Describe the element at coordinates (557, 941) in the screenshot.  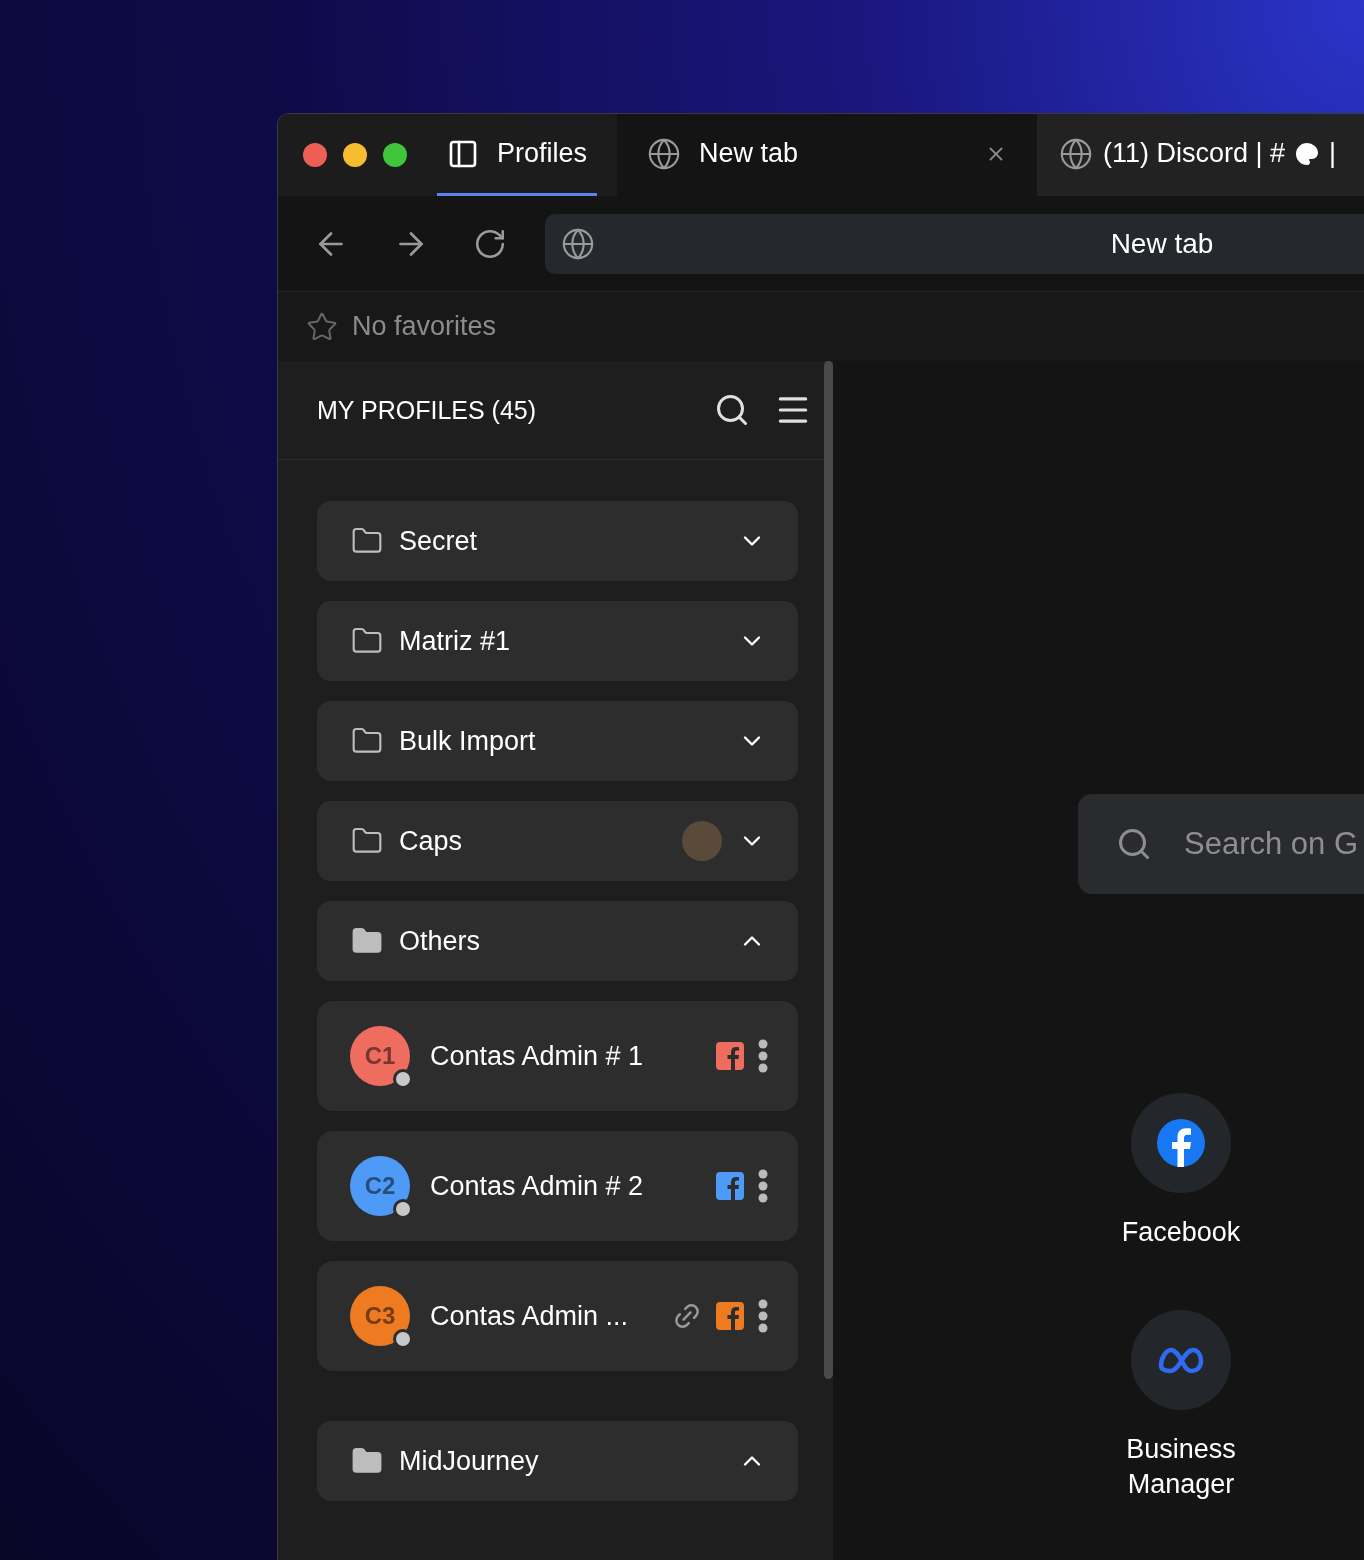
I see `folder-row: Others` at that location.